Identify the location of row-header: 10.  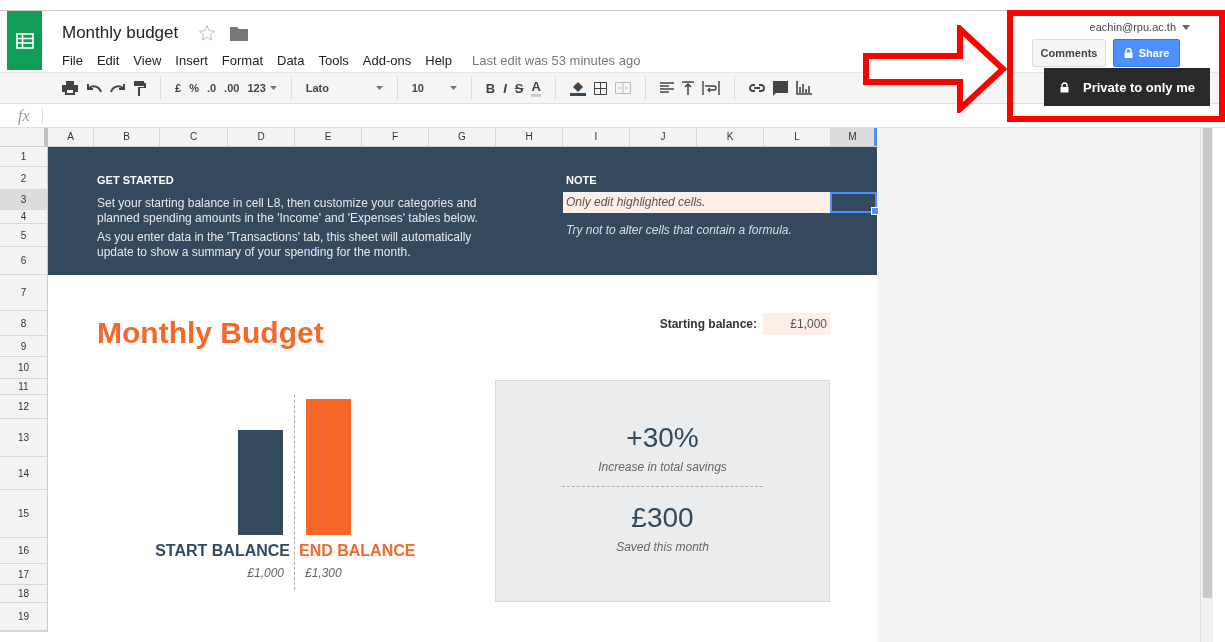
(24, 368).